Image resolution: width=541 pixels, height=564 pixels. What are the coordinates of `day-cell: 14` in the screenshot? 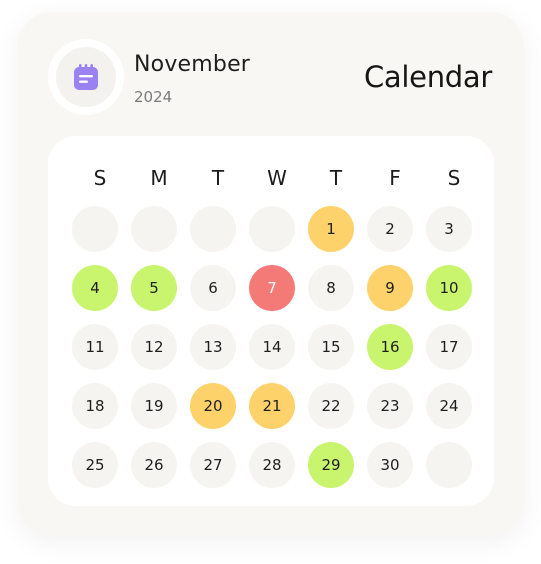 It's located at (272, 347).